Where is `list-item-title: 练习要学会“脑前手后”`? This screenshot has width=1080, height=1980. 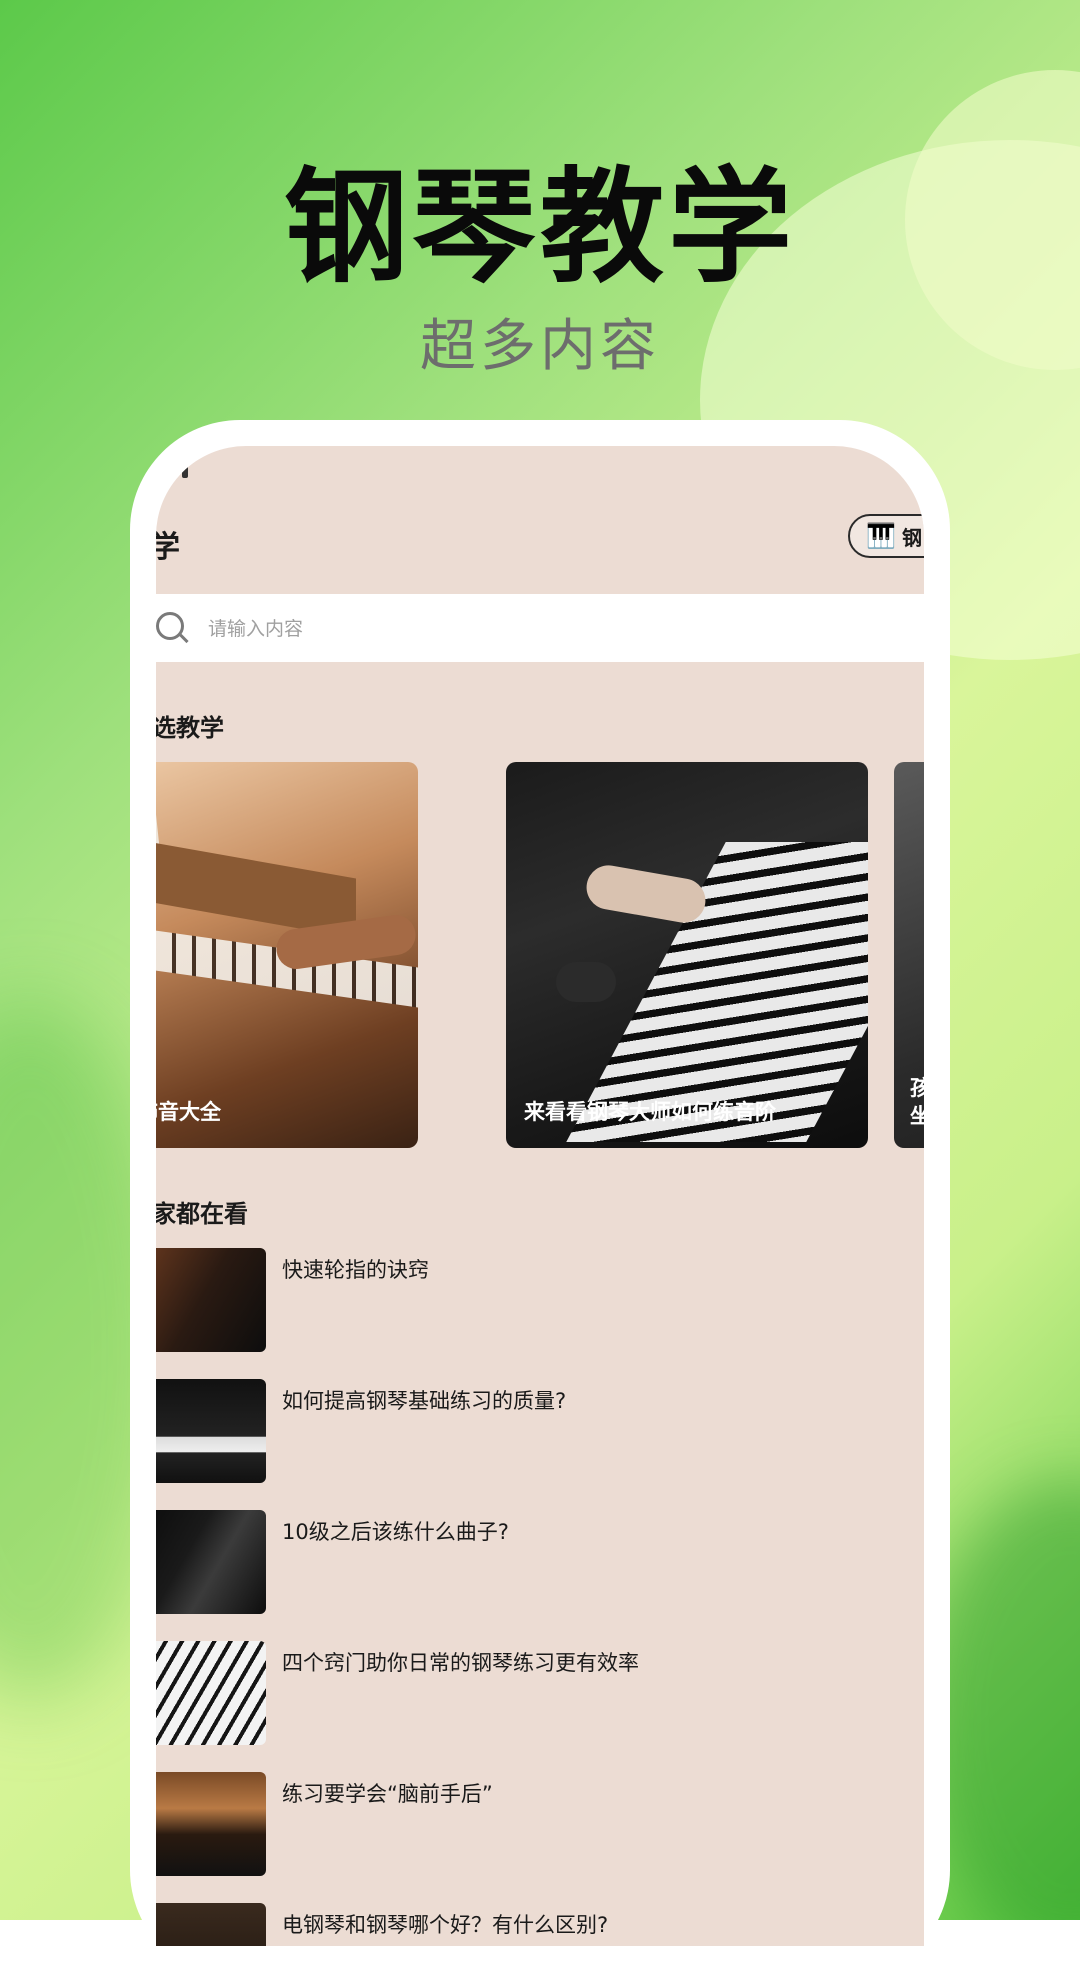 list-item-title: 练习要学会“脑前手后” is located at coordinates (387, 1794).